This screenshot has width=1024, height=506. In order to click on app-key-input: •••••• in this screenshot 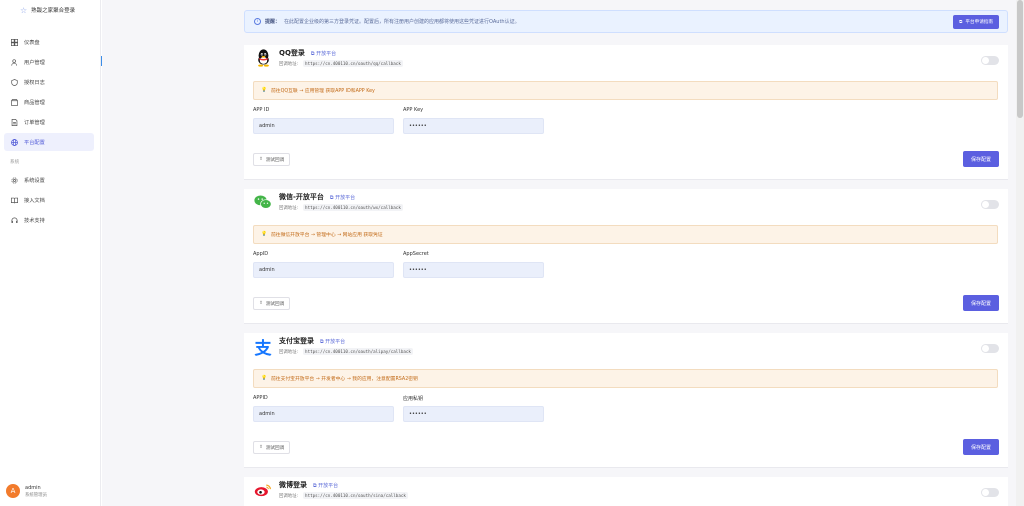, I will do `click(473, 126)`.